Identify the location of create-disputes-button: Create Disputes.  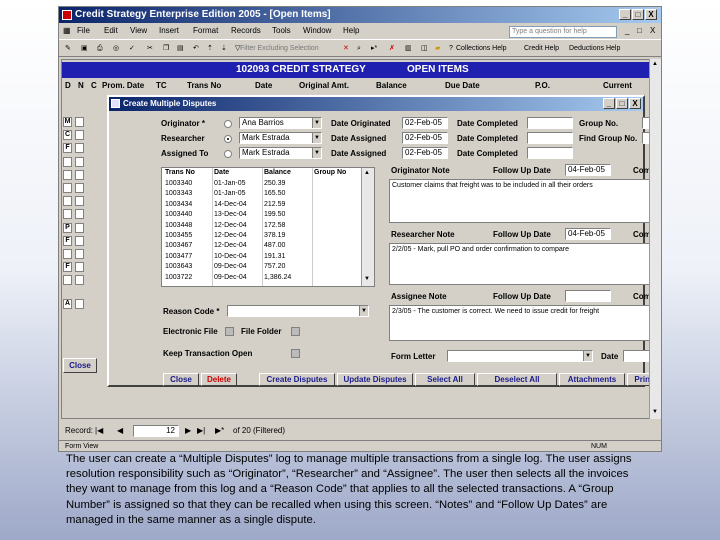
(297, 379).